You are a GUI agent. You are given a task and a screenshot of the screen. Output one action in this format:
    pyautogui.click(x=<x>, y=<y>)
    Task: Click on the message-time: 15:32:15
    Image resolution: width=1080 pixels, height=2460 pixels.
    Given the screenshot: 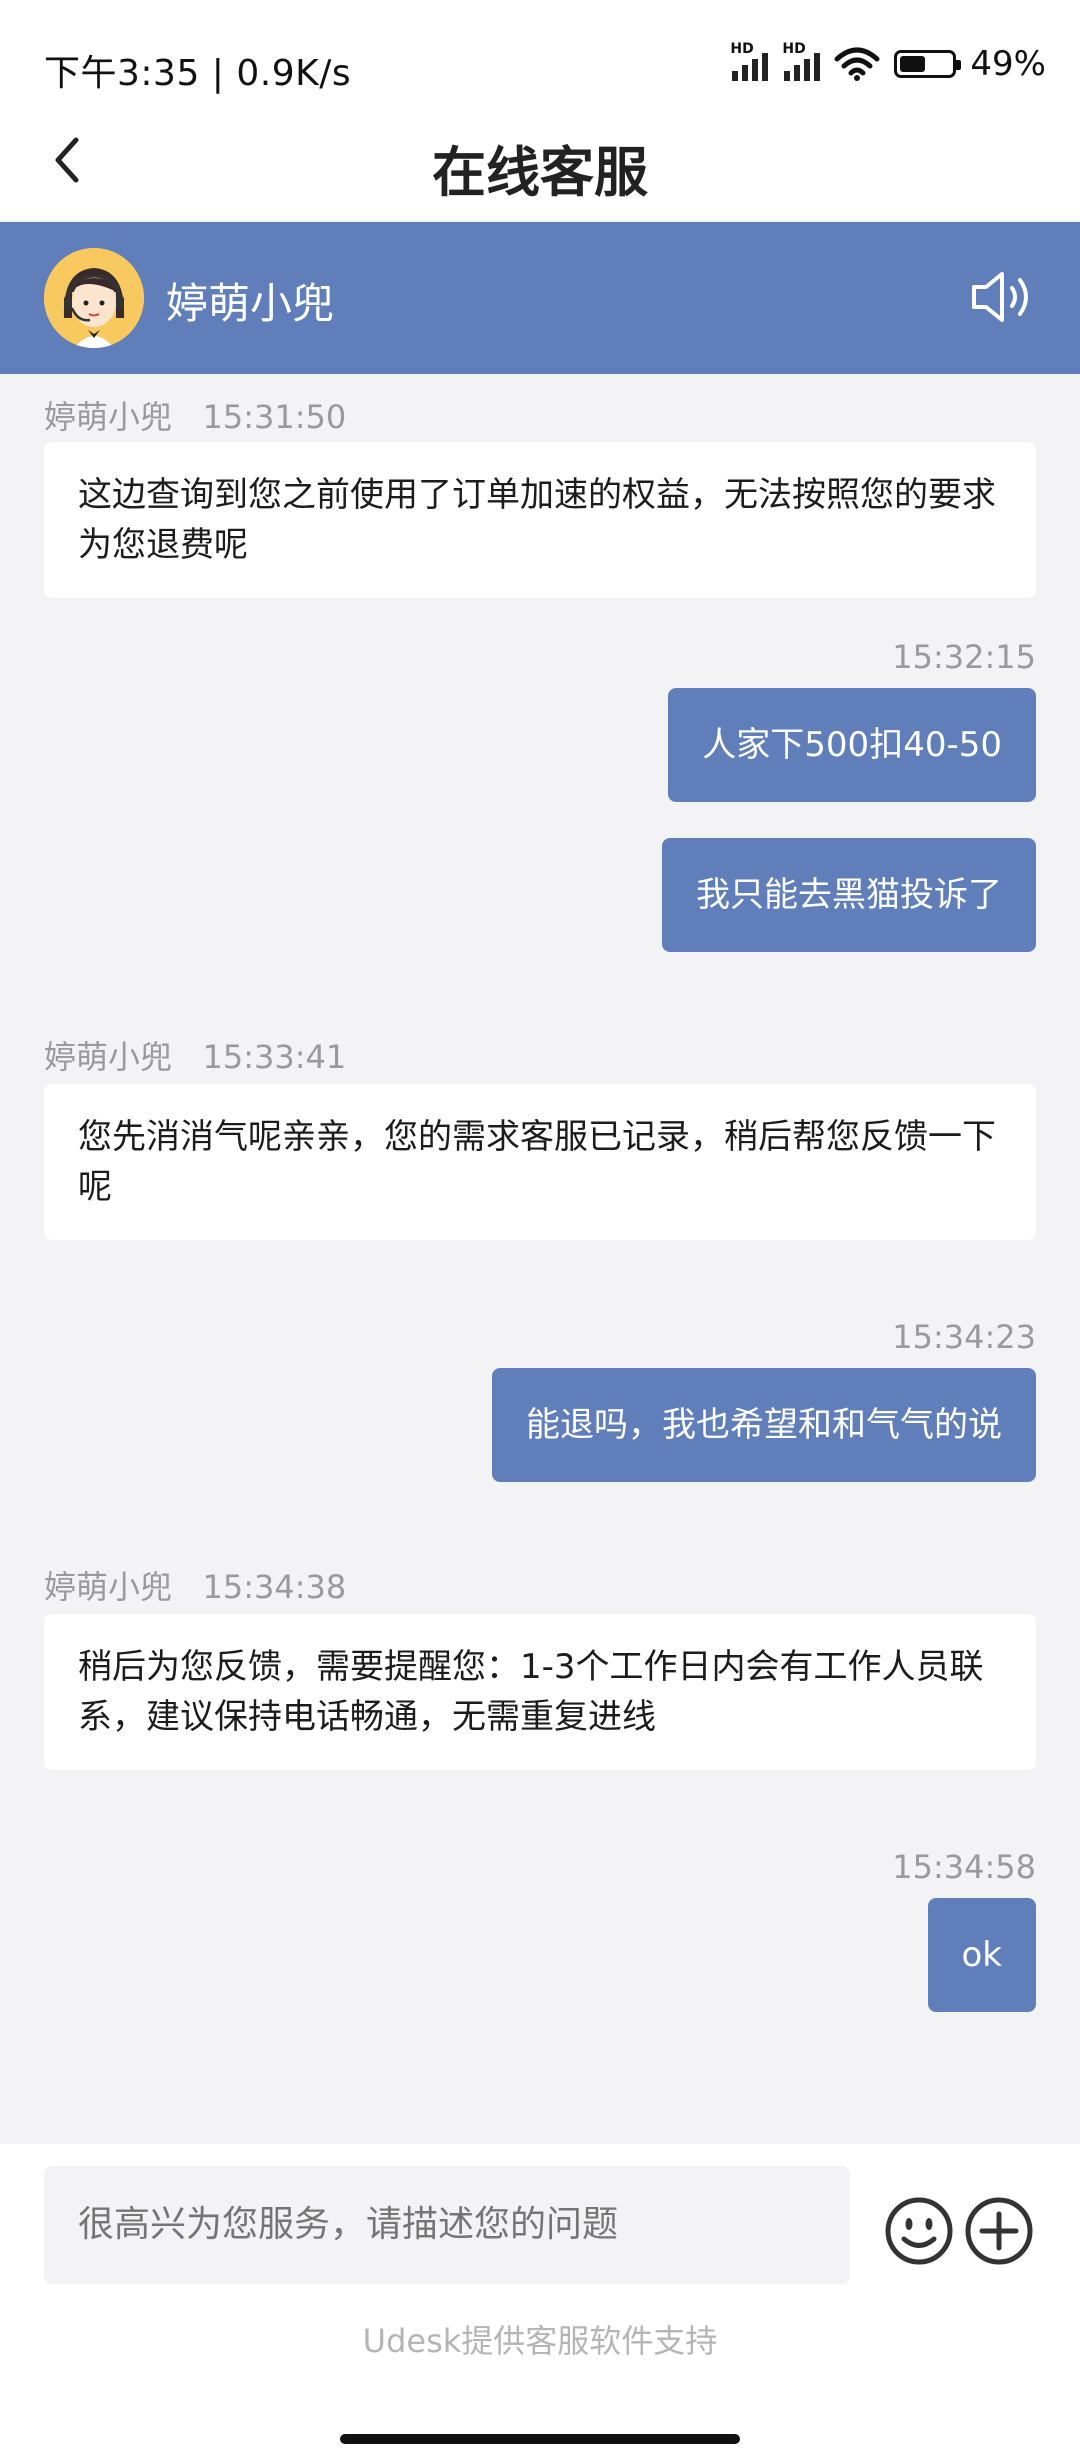 What is the action you would take?
    pyautogui.click(x=964, y=657)
    